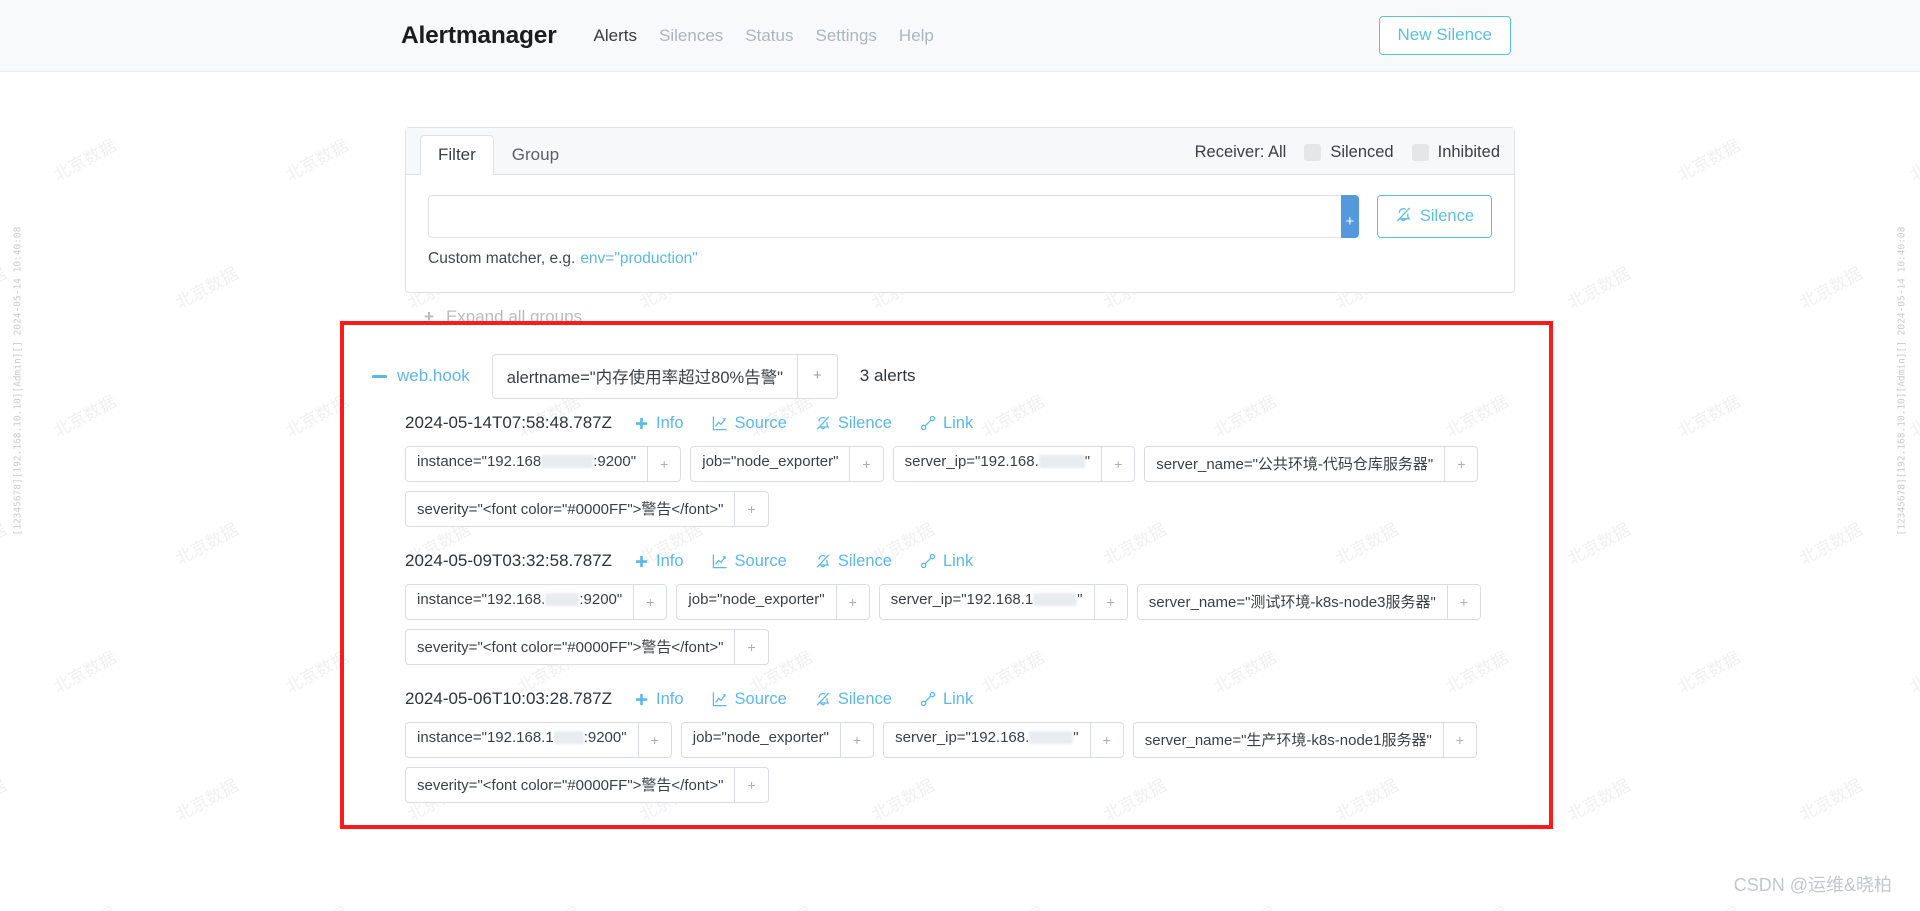  I want to click on group-matcher-add-button: +, so click(817, 376).